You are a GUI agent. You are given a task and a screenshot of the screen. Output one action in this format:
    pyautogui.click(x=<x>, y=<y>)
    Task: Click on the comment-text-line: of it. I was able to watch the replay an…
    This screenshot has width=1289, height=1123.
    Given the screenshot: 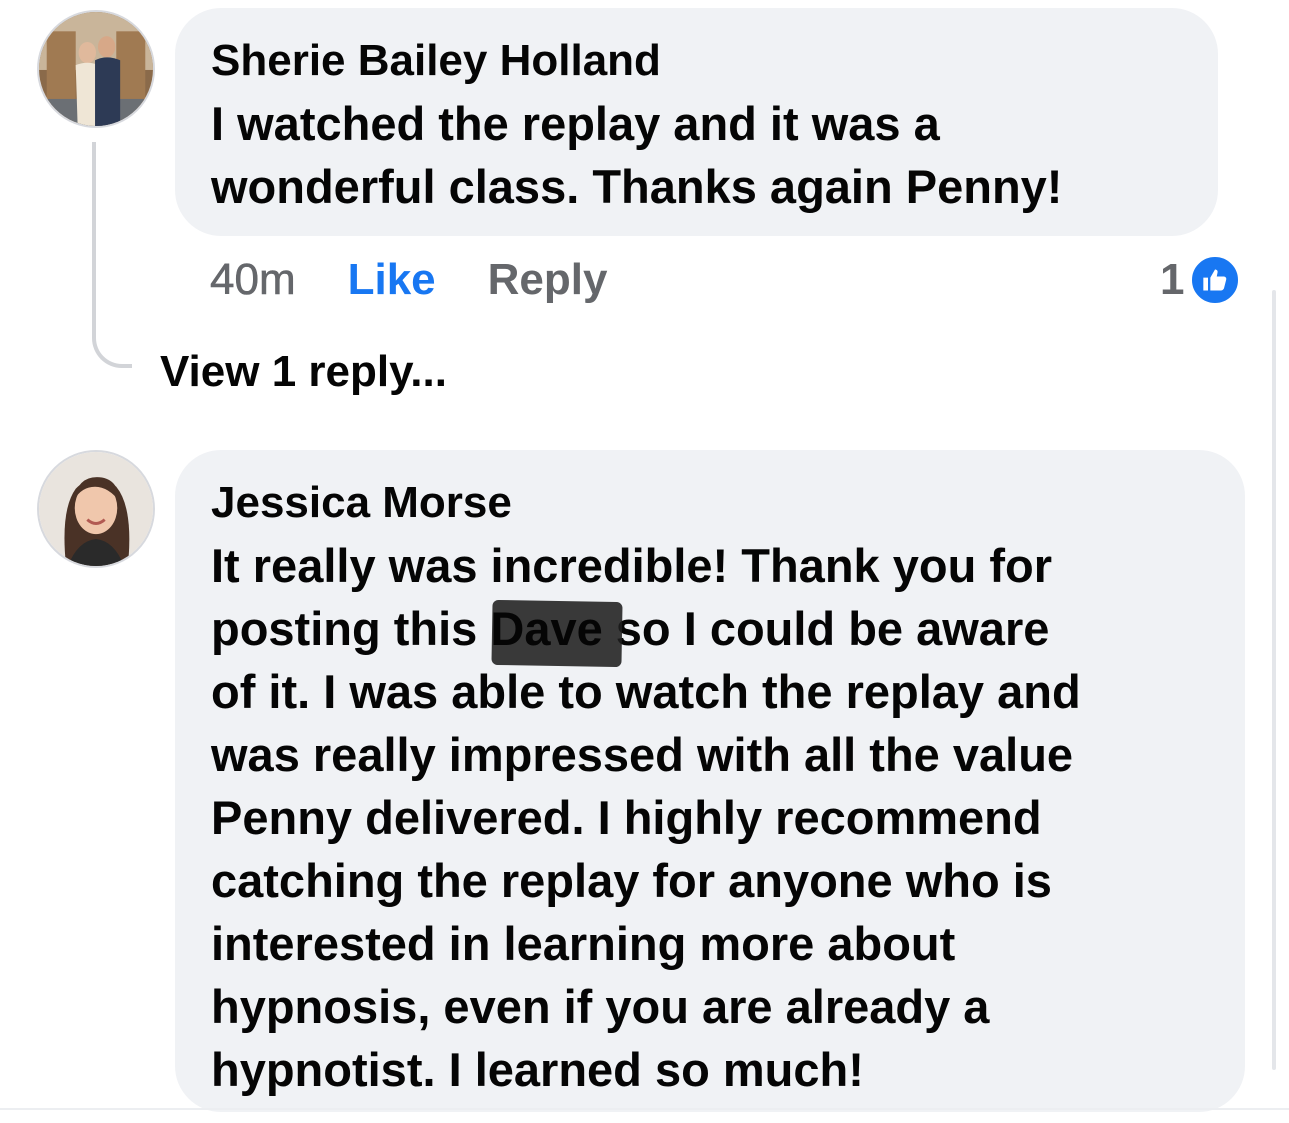 What is the action you would take?
    pyautogui.click(x=646, y=691)
    